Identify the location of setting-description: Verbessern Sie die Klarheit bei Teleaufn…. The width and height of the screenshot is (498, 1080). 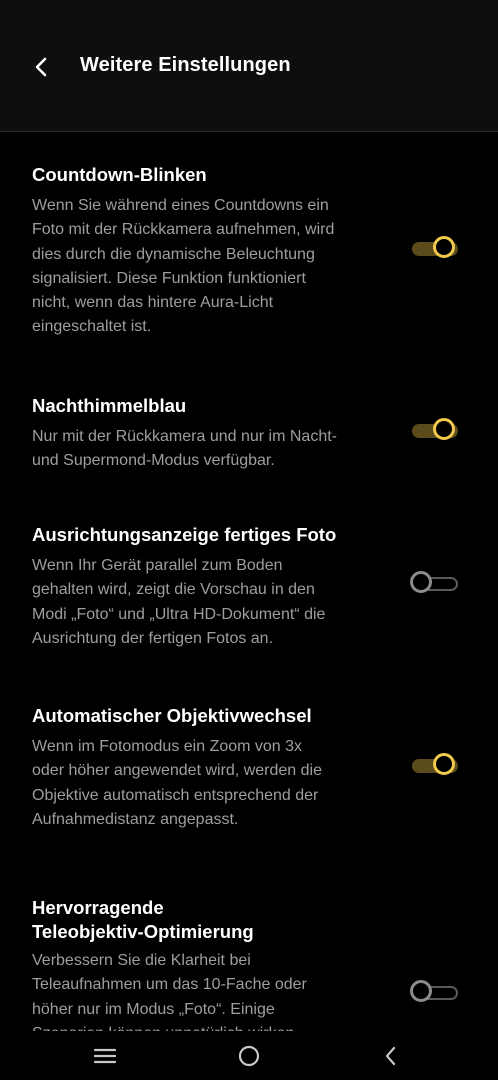
(169, 991).